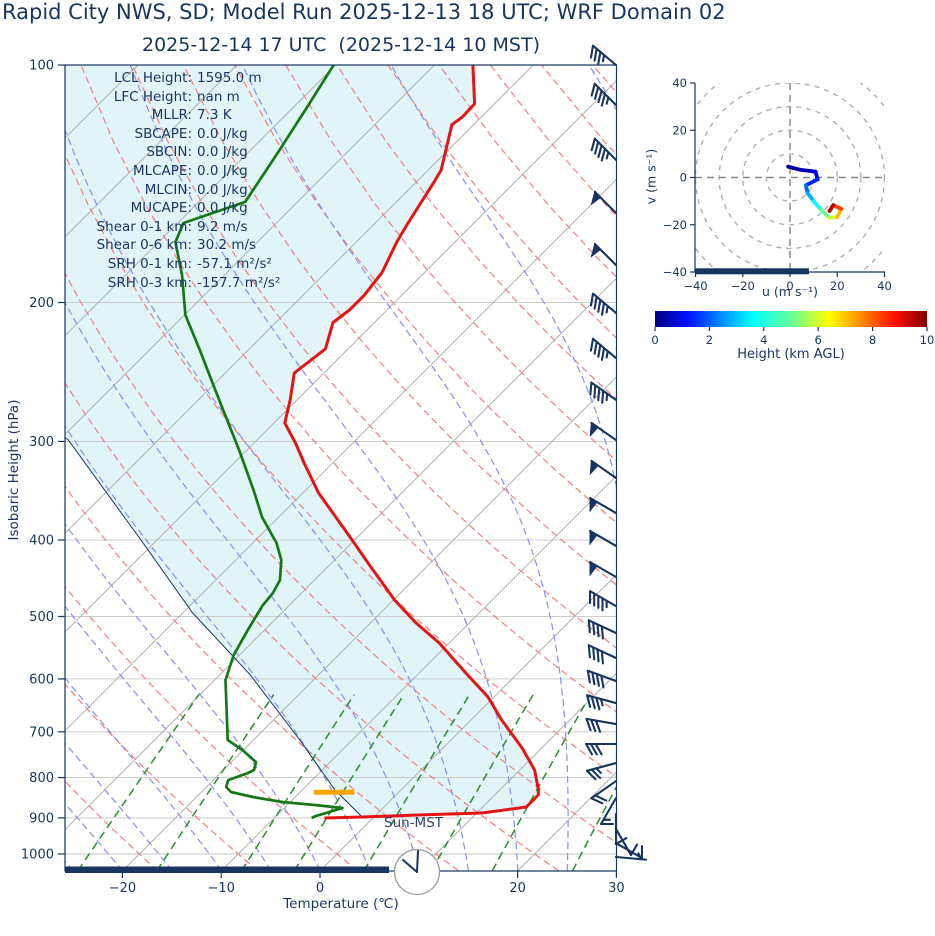  Describe the element at coordinates (792, 329) in the screenshot. I see `height-colorbar: 0 2 4 6 8 10` at that location.